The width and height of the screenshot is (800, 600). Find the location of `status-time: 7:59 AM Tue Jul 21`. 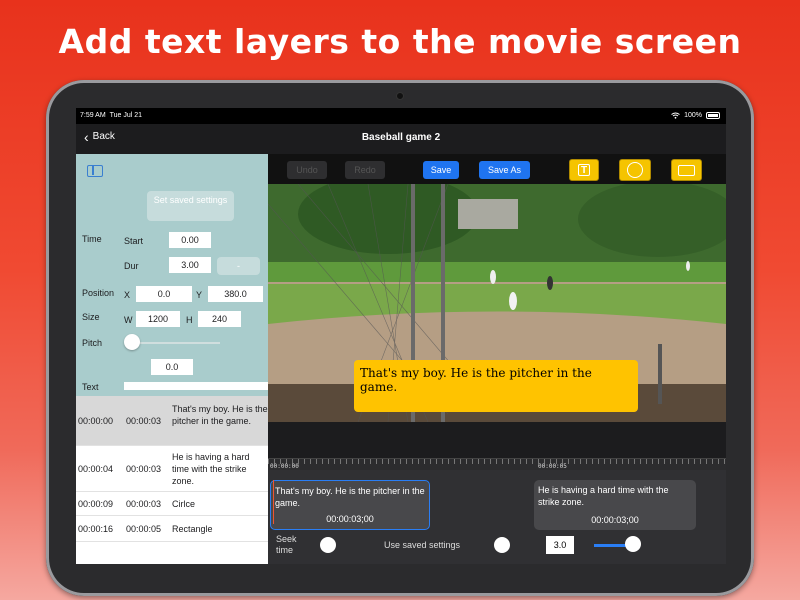

status-time: 7:59 AM Tue Jul 21 is located at coordinates (111, 115).